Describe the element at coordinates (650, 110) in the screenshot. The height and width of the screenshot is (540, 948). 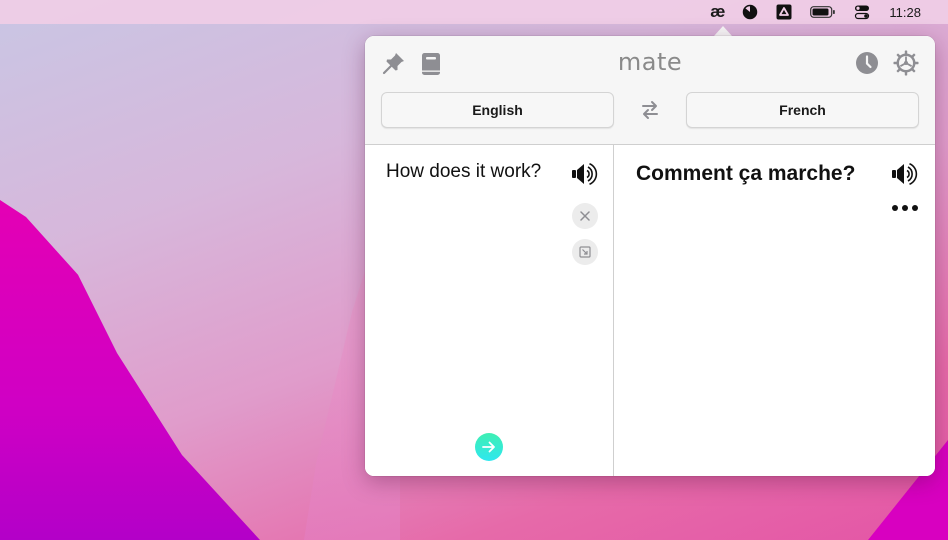
I see `swap-arrows-icon` at that location.